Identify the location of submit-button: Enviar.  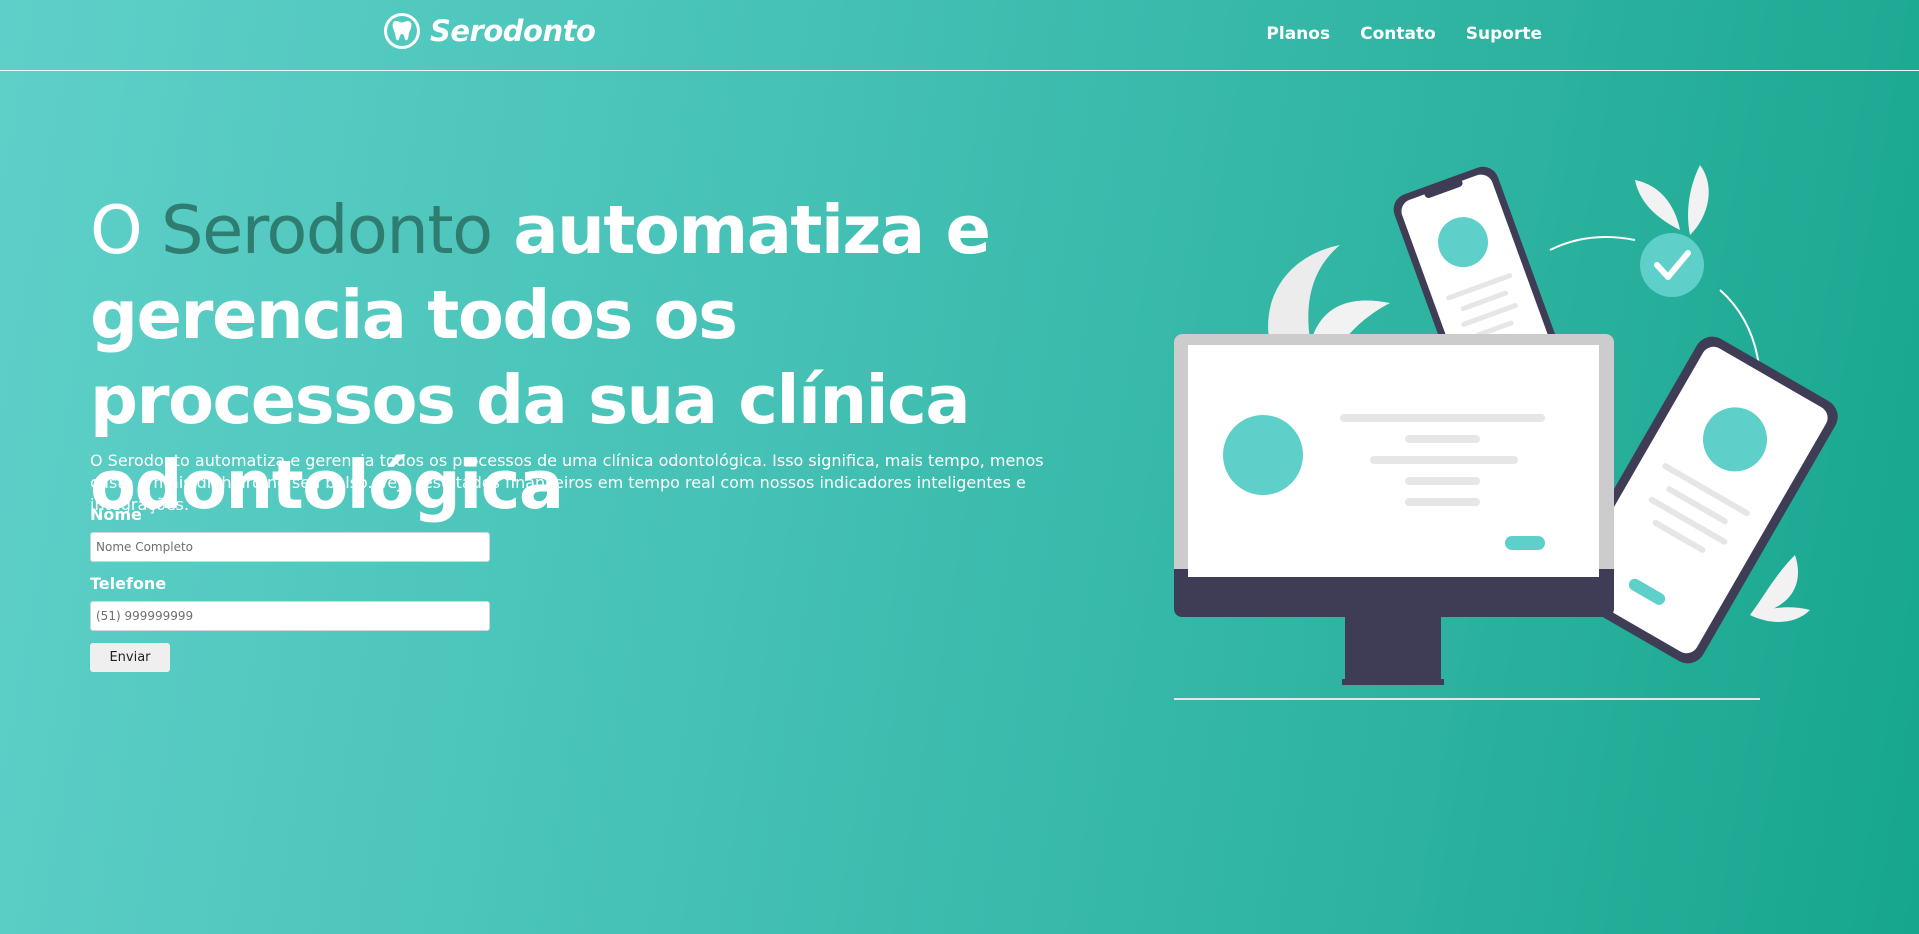
(130, 657).